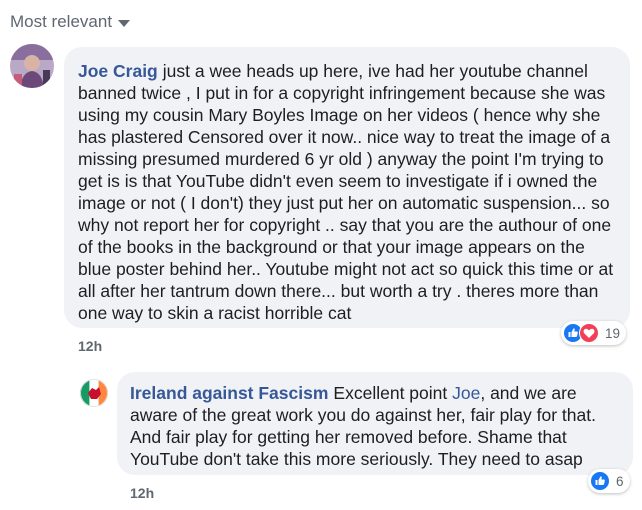 This screenshot has height=510, width=642. I want to click on love-icon, so click(589, 333).